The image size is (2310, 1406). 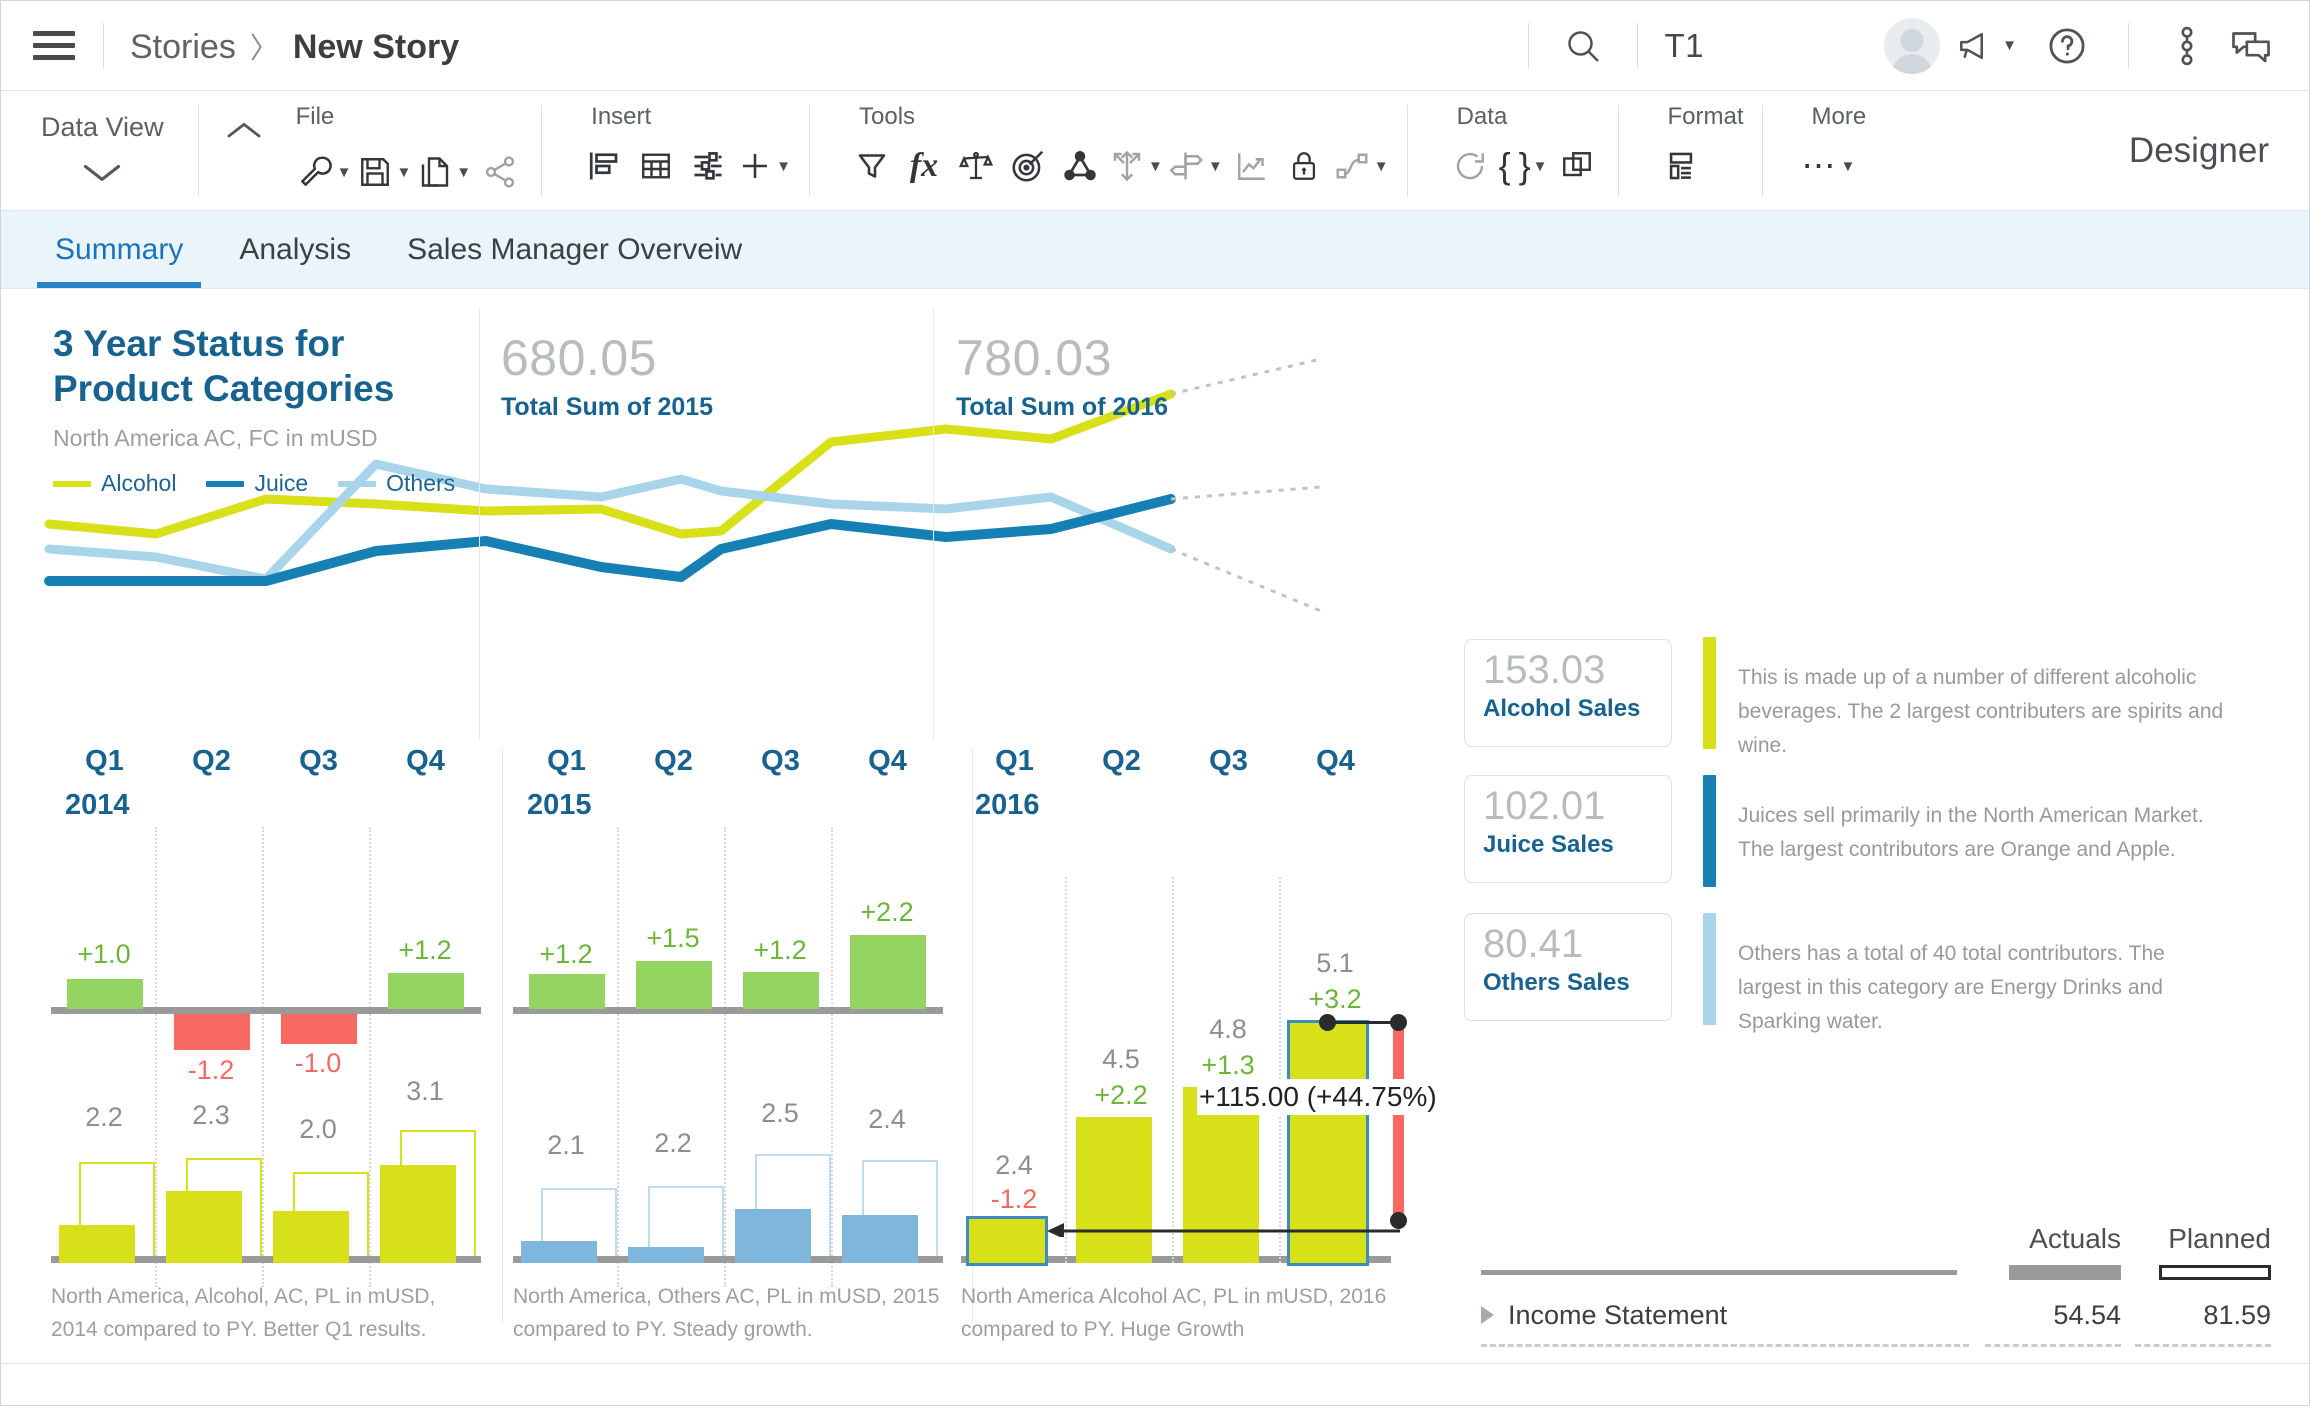 I want to click on legend-item-alcohol: Alcohol, so click(x=114, y=483).